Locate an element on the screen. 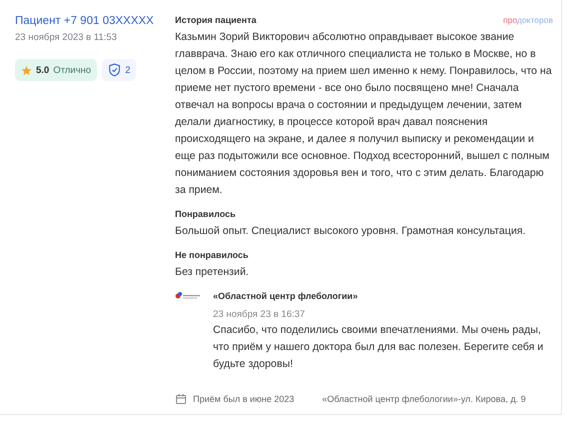 Image resolution: width=567 pixels, height=421 pixels. review-date: 23 ноября 2023 в 11:53 is located at coordinates (66, 37).